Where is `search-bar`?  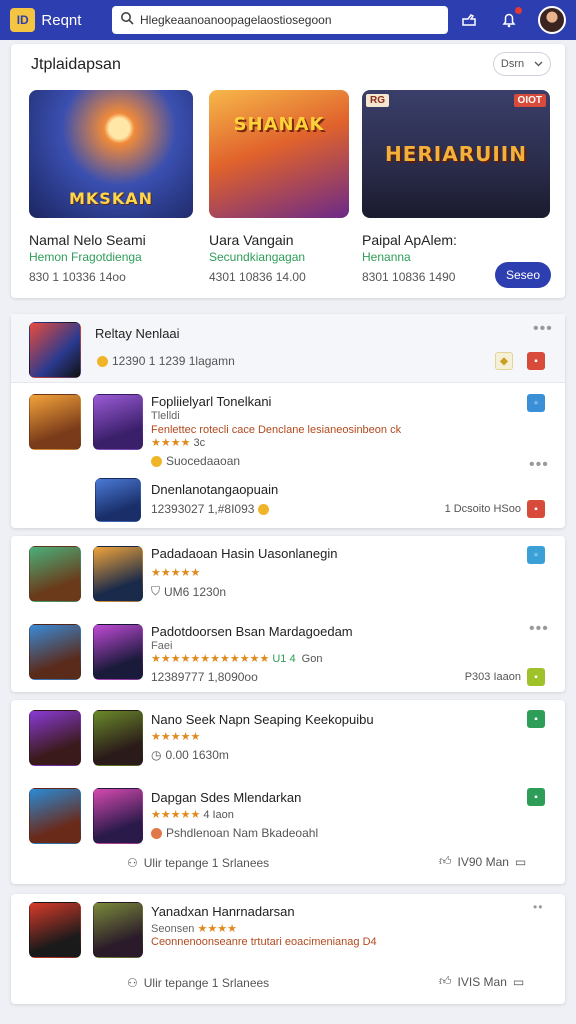 search-bar is located at coordinates (280, 20).